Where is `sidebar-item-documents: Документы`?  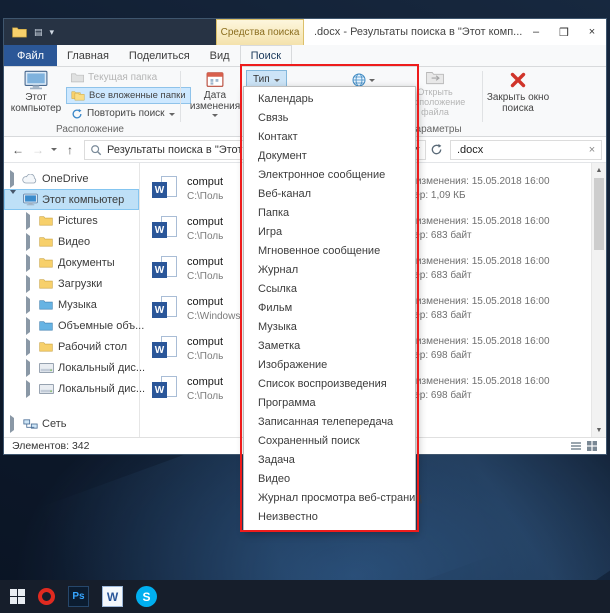
sidebar-item-documents: Документы is located at coordinates (71, 262).